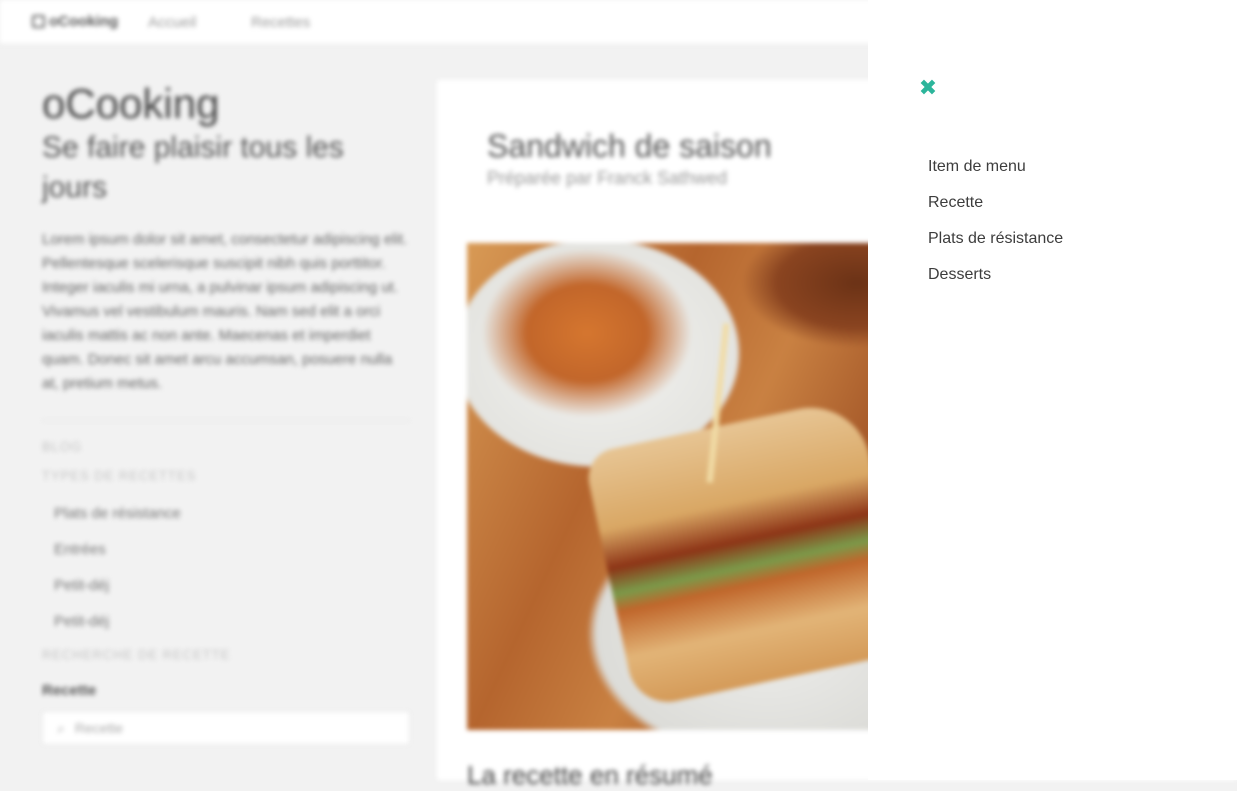  I want to click on drawer-menu-item: Desserts, so click(995, 281).